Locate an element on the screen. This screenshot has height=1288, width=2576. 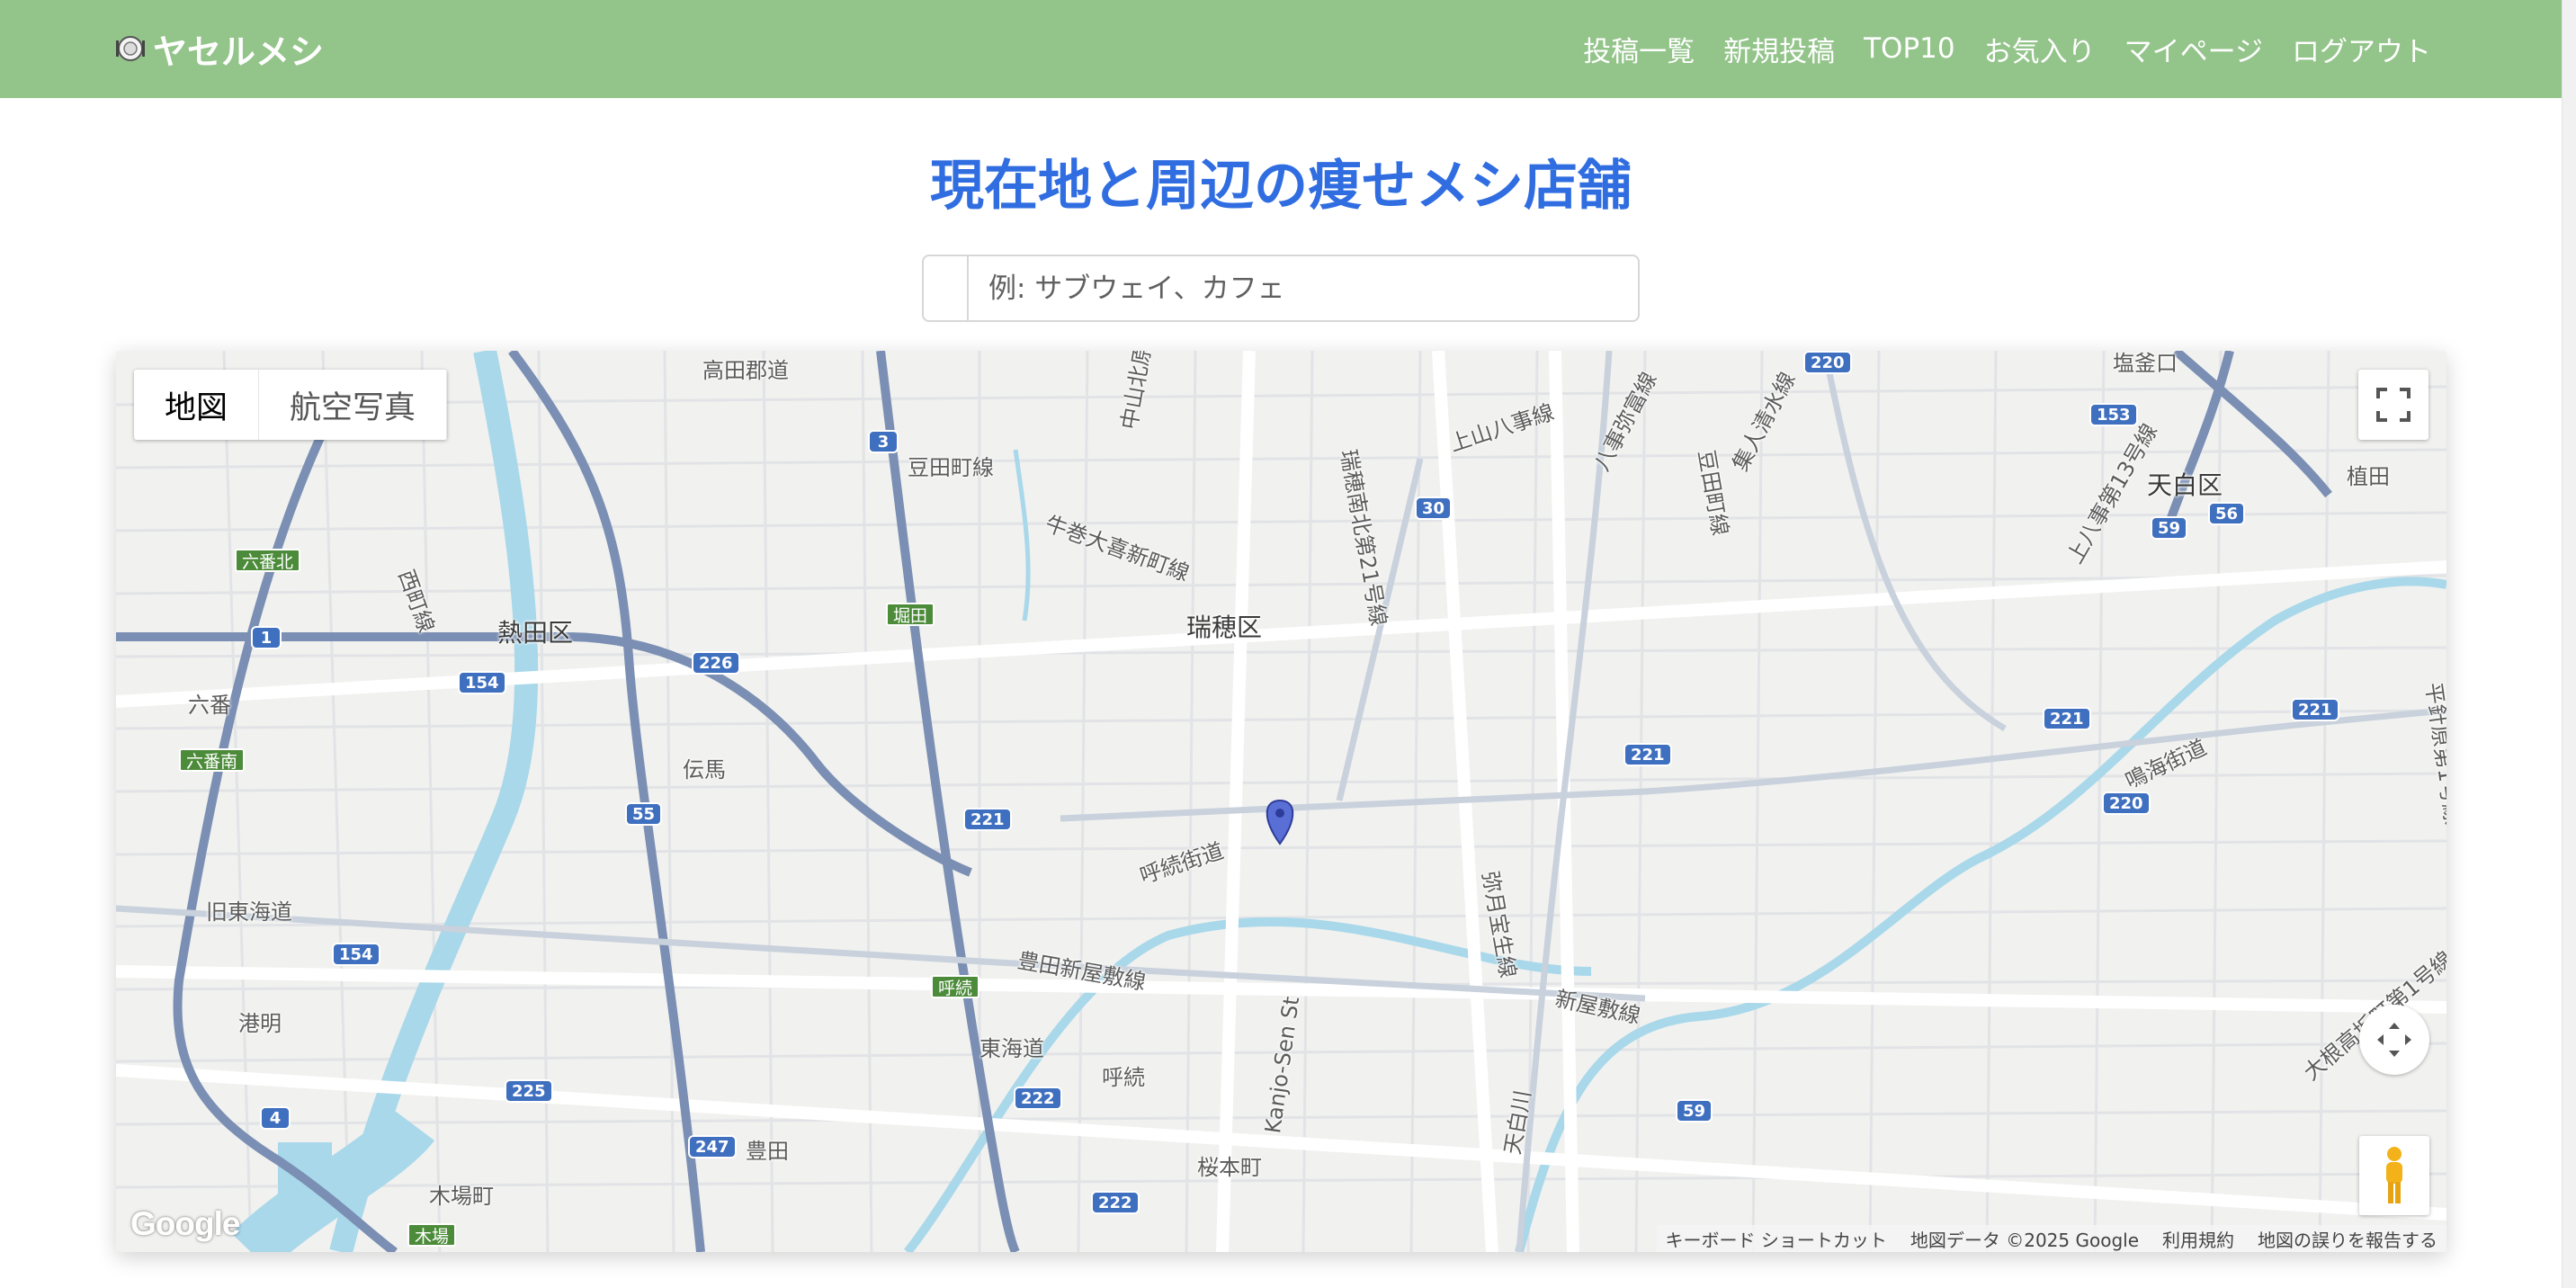
map-label: 高田郡道 is located at coordinates (745, 370).